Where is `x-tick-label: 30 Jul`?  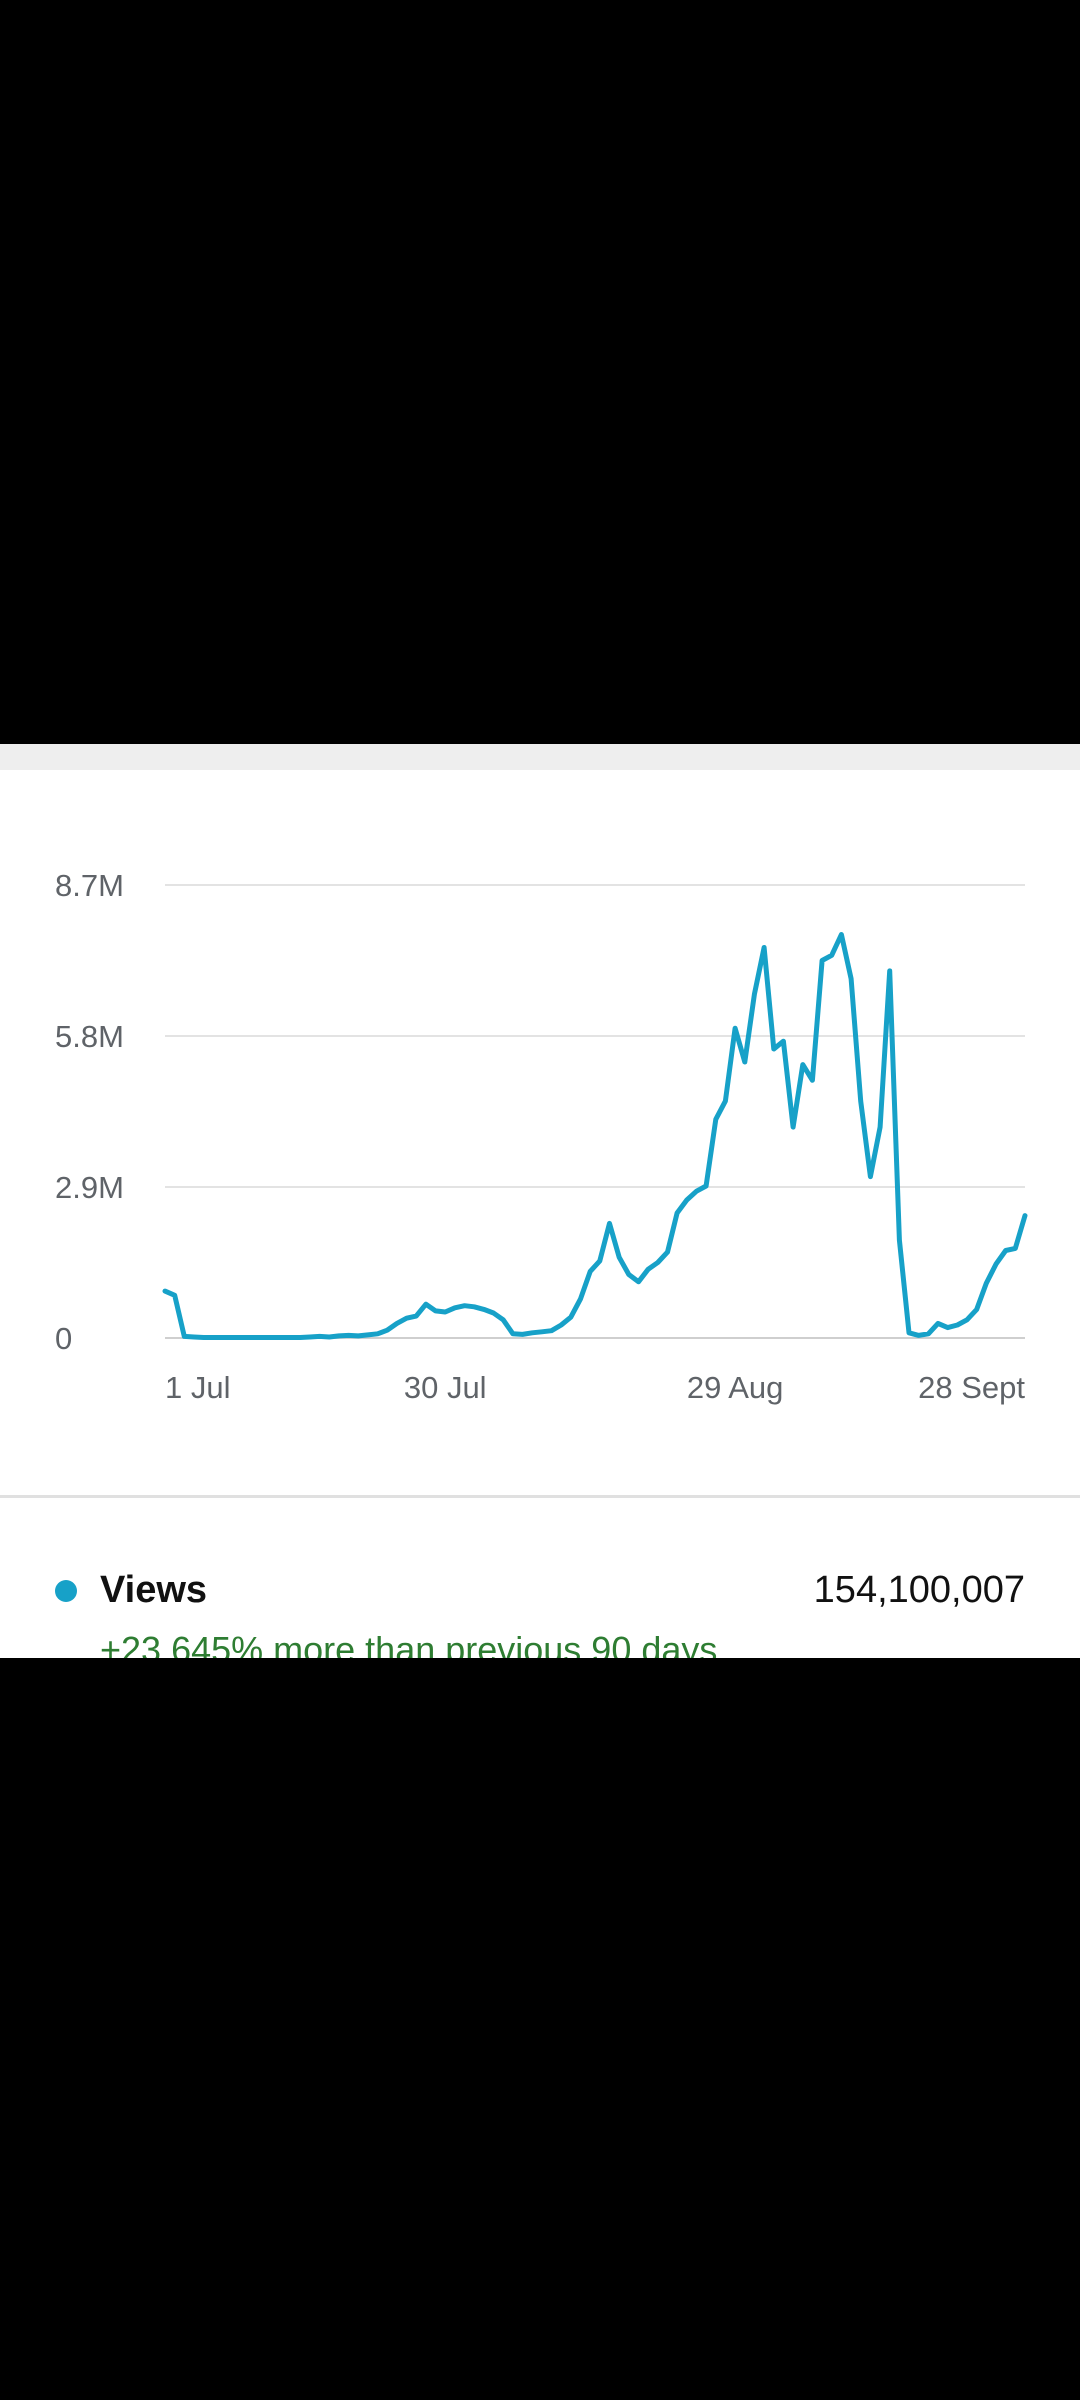
x-tick-label: 30 Jul is located at coordinates (445, 1387).